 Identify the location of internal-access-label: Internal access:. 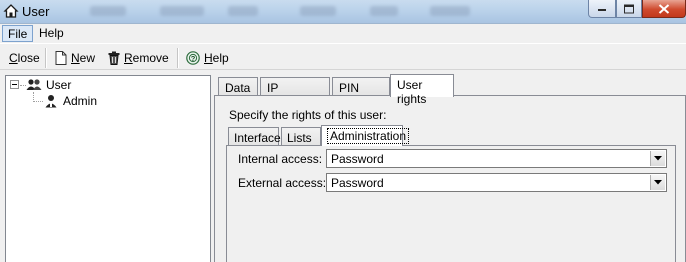
(280, 159).